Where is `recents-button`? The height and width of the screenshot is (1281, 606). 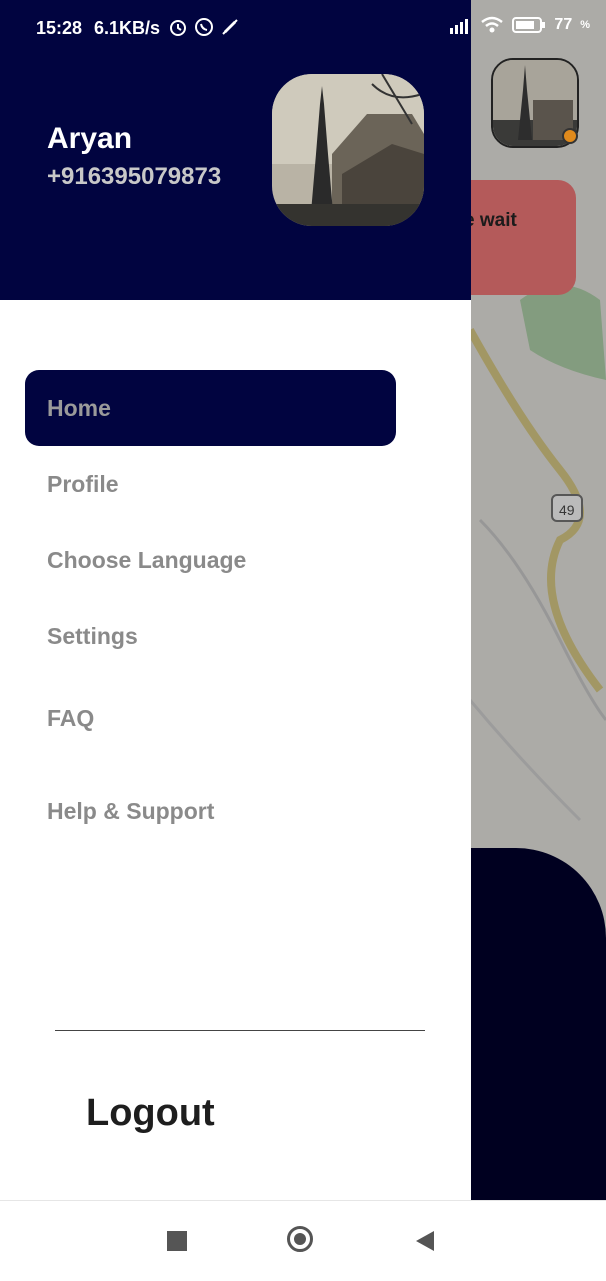 recents-button is located at coordinates (177, 1241).